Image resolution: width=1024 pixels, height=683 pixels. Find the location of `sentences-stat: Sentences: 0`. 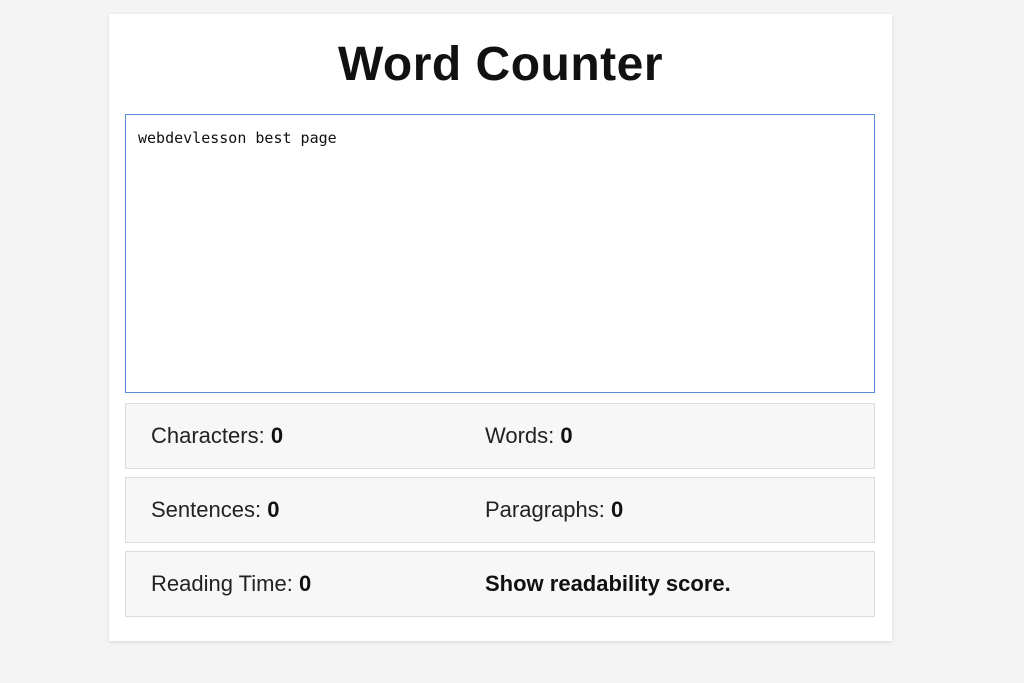

sentences-stat: Sentences: 0 is located at coordinates (215, 510).